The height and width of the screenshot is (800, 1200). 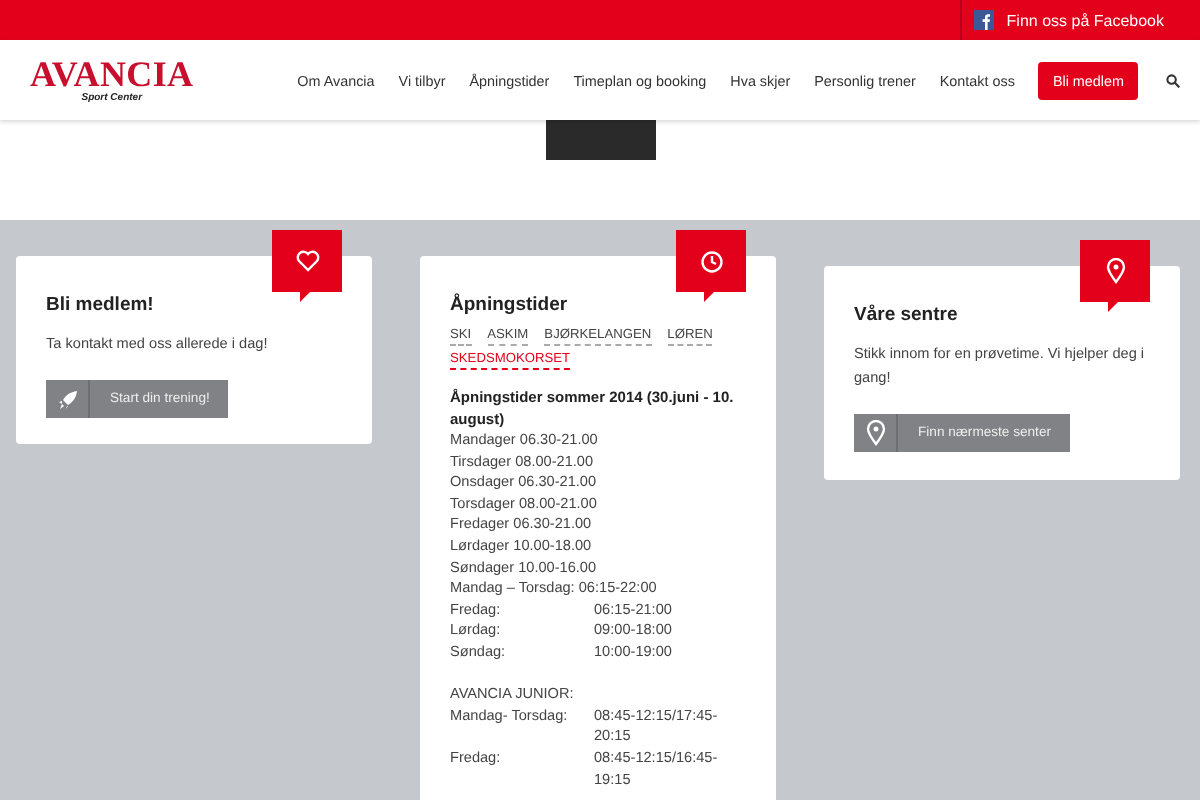 I want to click on card-title: Åpningstider, so click(x=510, y=305).